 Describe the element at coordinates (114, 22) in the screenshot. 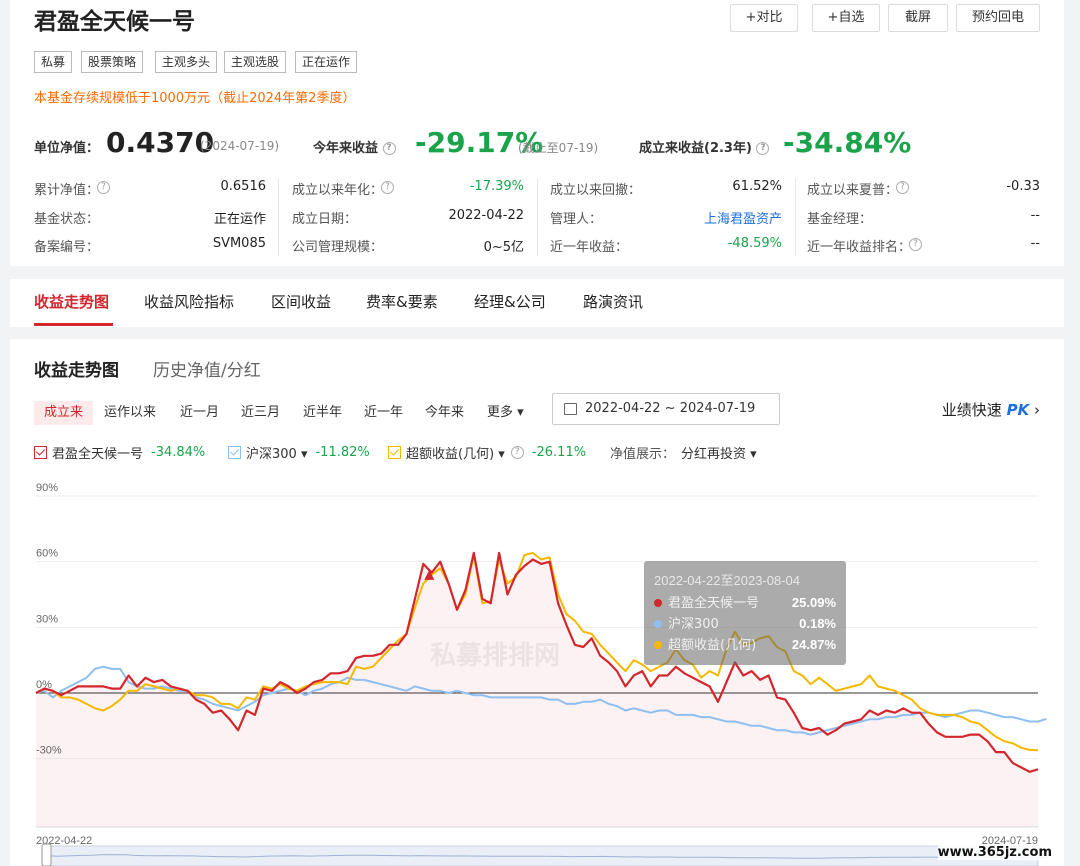

I see `fund-title: 君盈全天候一号` at that location.